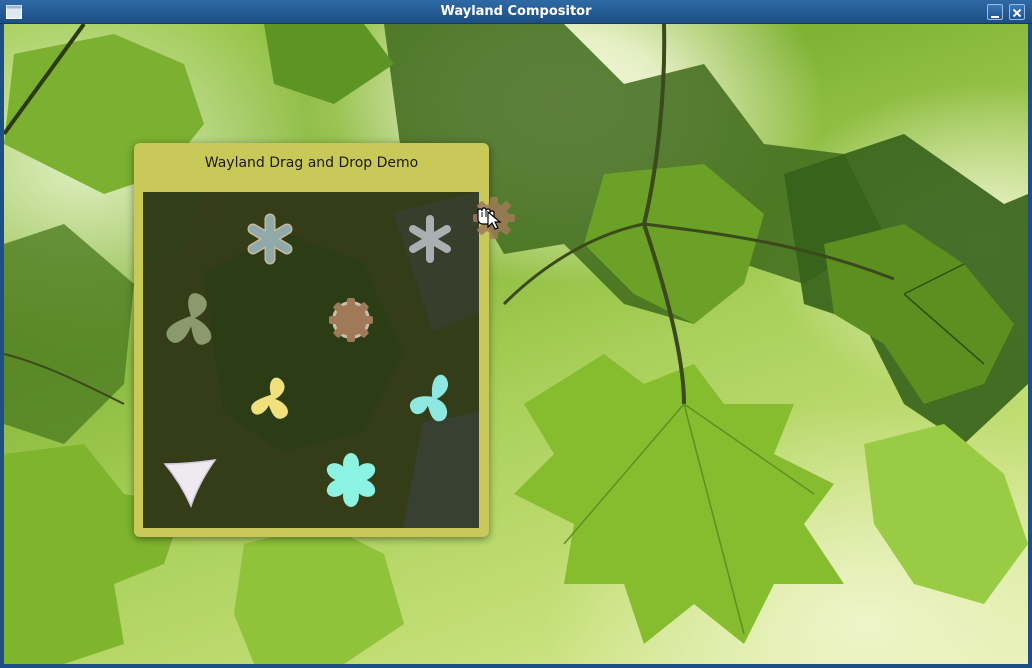 This screenshot has width=1032, height=668. I want to click on dragged-gear-item, so click(494, 218).